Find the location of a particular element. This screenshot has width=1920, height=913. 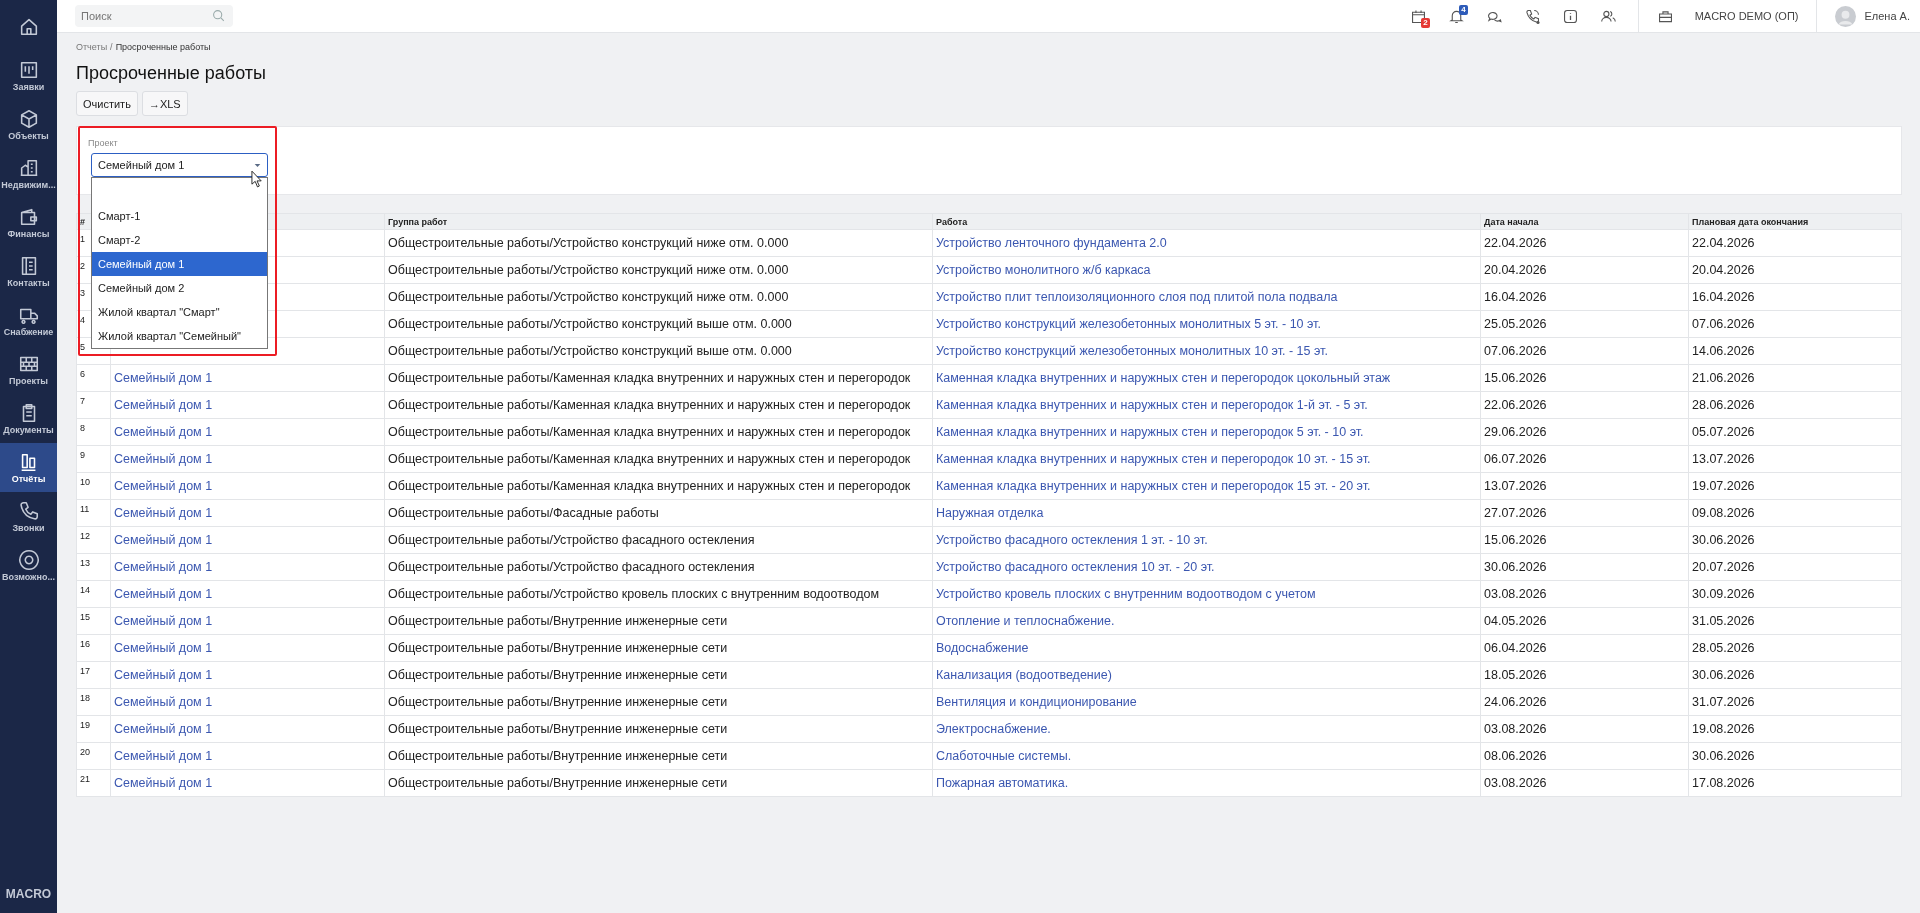

work-link: Электроснабжение. is located at coordinates (993, 729).